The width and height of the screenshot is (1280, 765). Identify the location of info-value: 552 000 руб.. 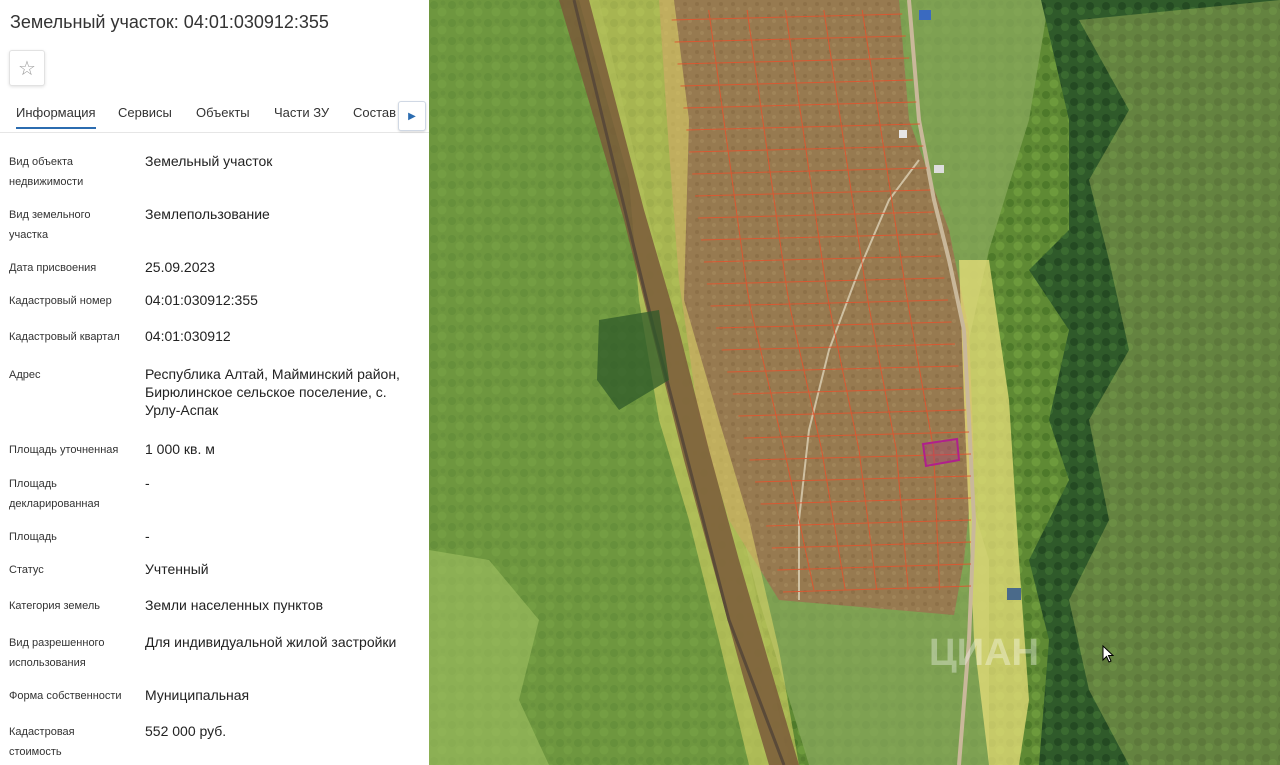
(186, 731).